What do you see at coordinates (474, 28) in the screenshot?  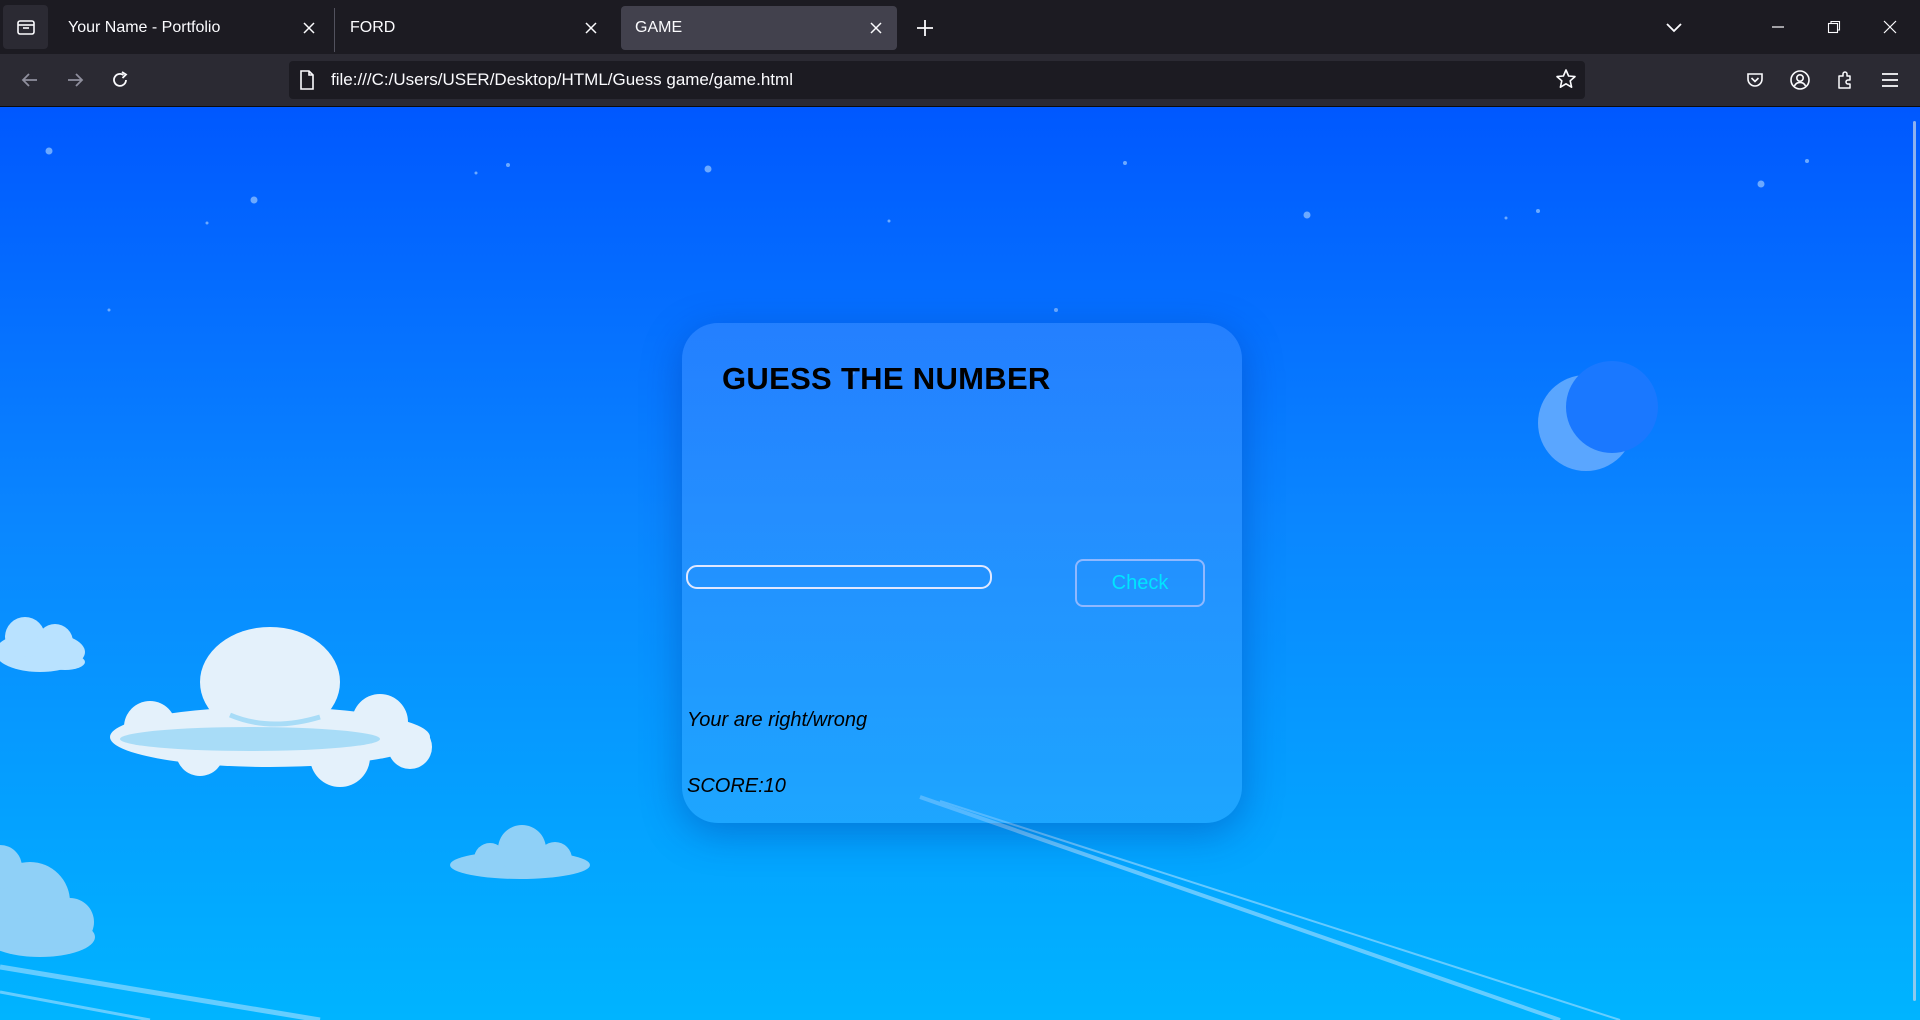 I see `tab-ford: FORD` at bounding box center [474, 28].